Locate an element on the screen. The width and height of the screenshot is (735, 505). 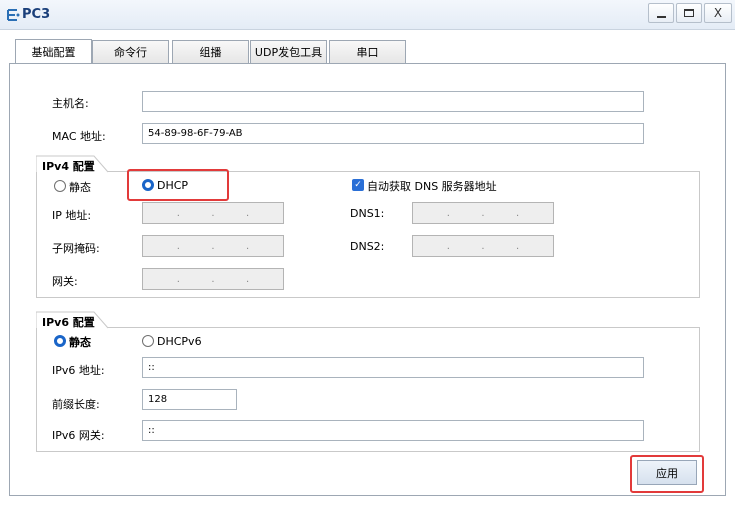
tab-serial: 串口 is located at coordinates (367, 51).